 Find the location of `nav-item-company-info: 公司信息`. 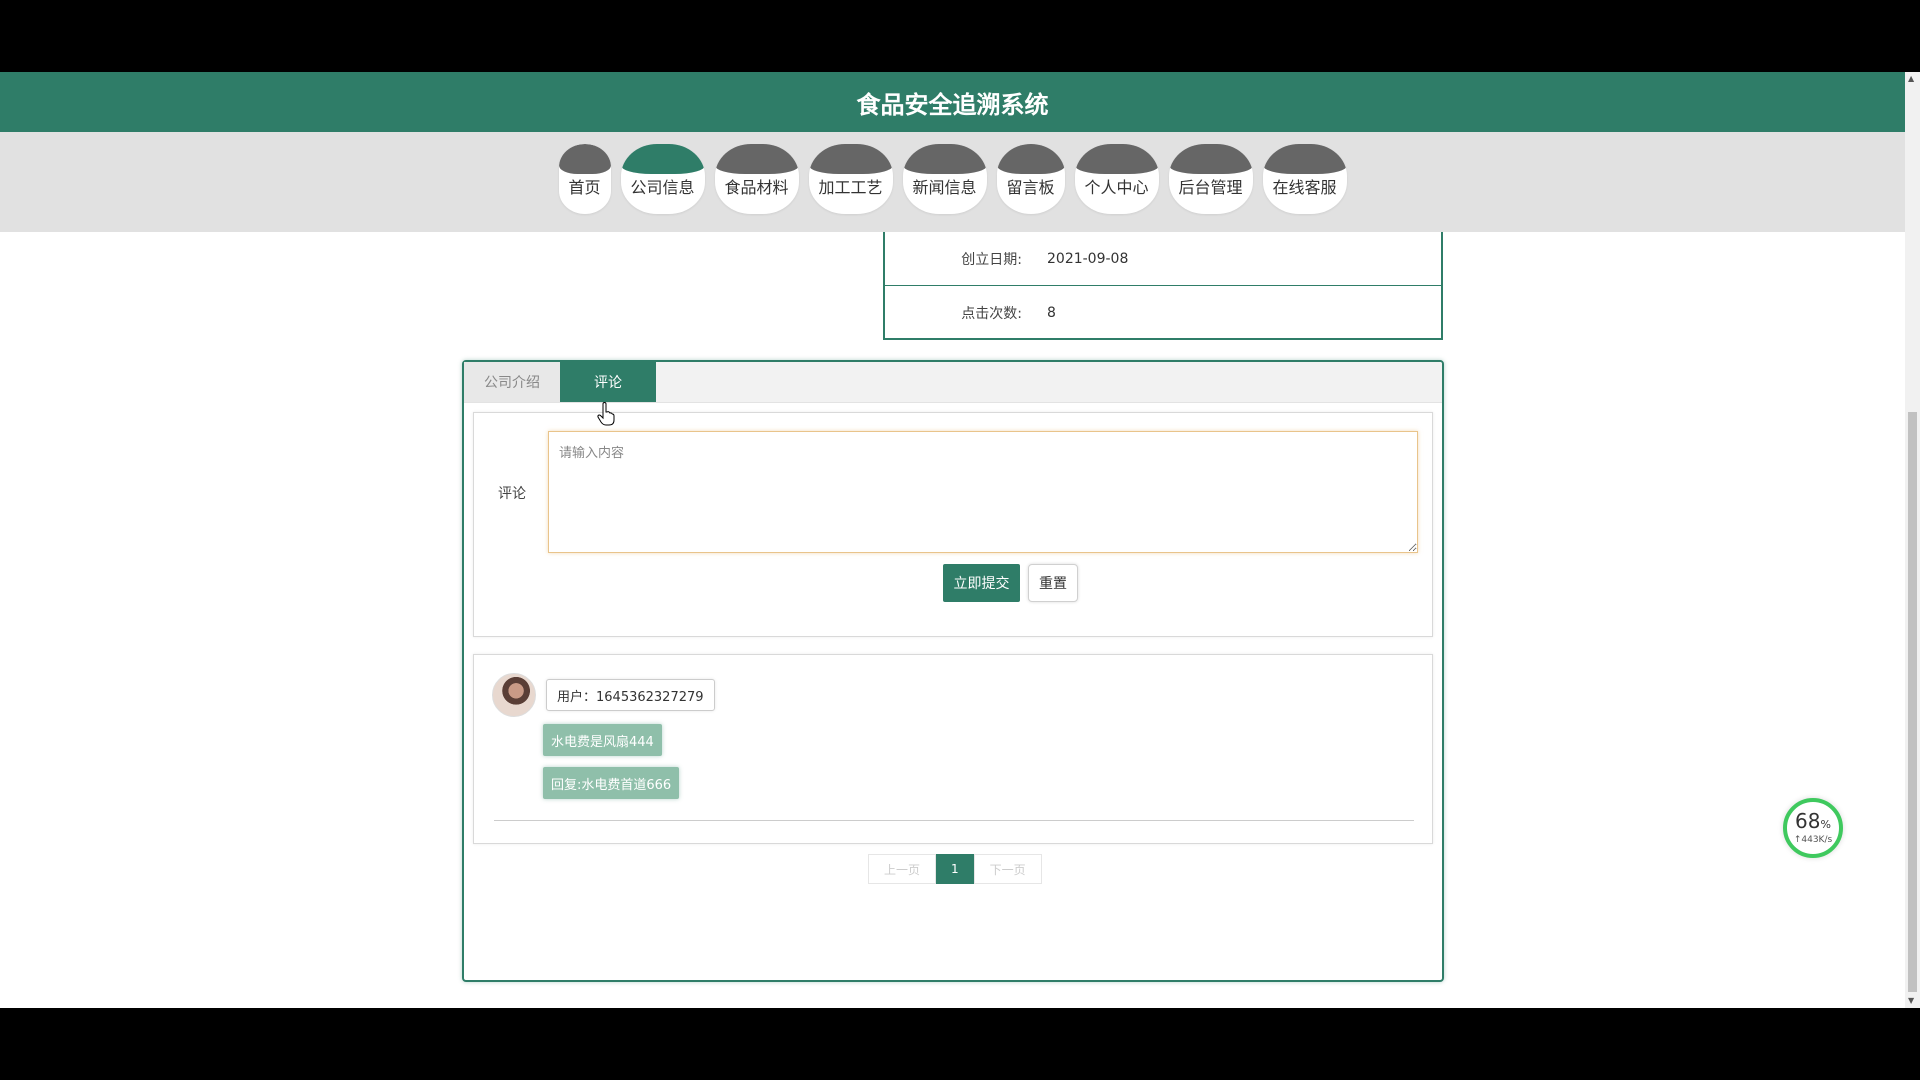

nav-item-company-info: 公司信息 is located at coordinates (662, 179).